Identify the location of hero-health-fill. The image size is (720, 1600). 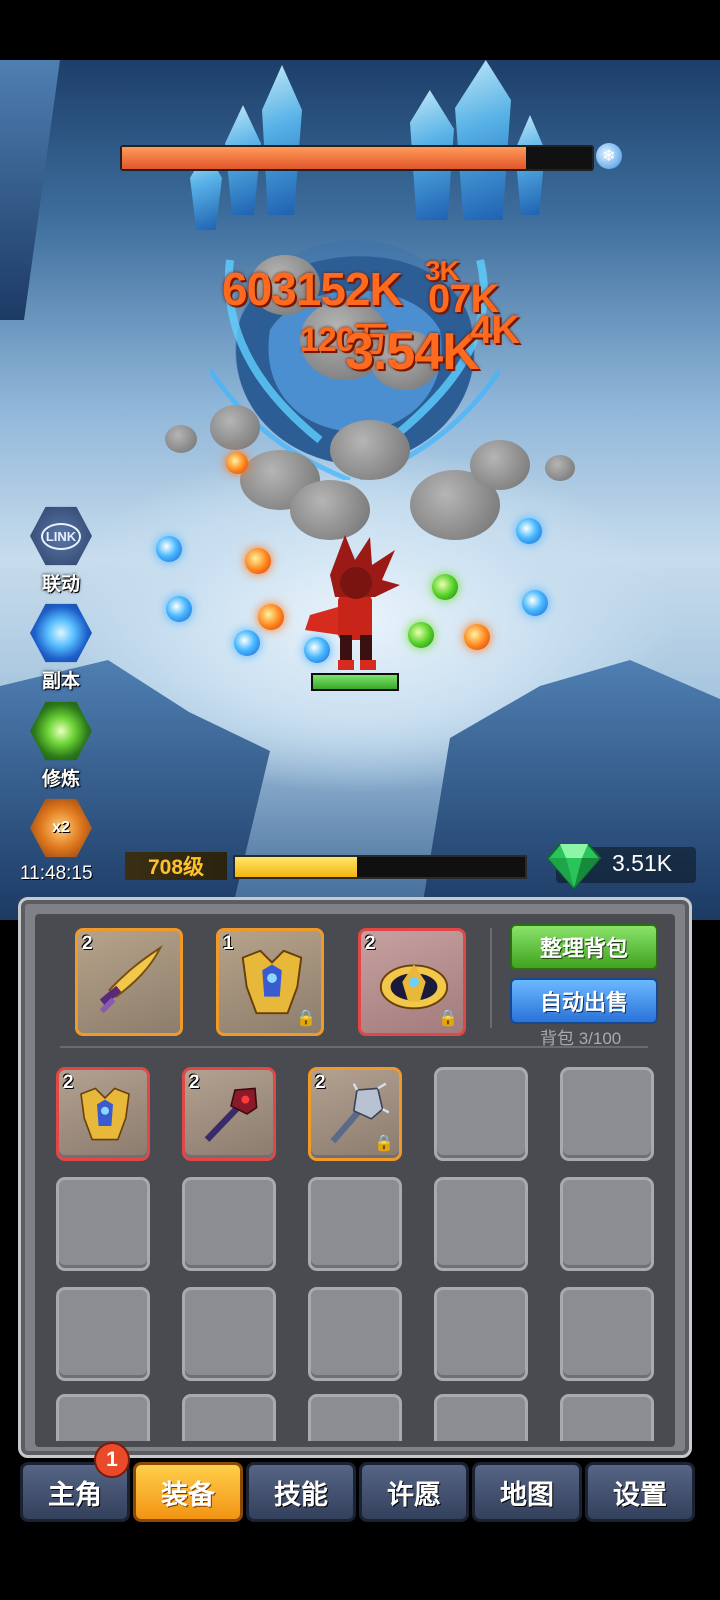
(355, 682).